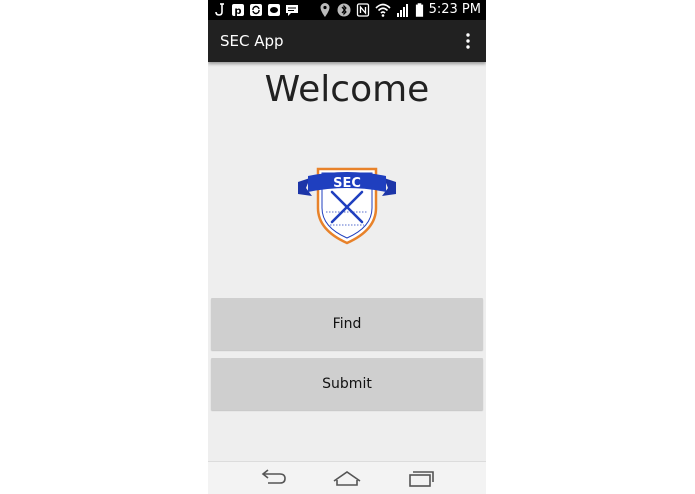  I want to click on signal-icon, so click(402, 10).